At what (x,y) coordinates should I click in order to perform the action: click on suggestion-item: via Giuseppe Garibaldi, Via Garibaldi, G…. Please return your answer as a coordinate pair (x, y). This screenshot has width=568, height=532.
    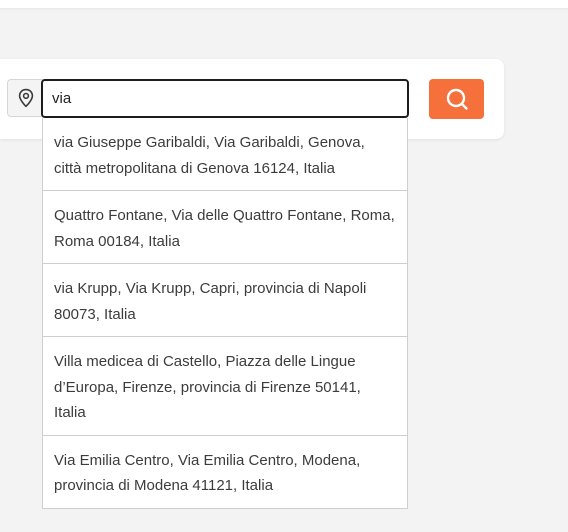
    Looking at the image, I should click on (225, 154).